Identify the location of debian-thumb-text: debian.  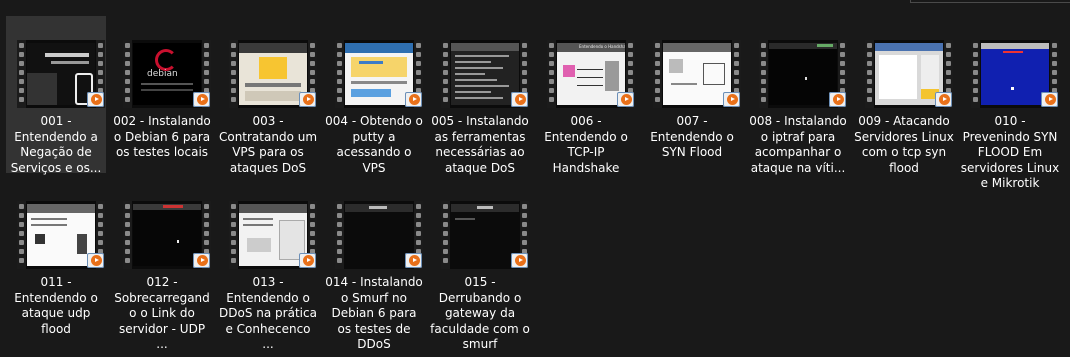
(162, 74).